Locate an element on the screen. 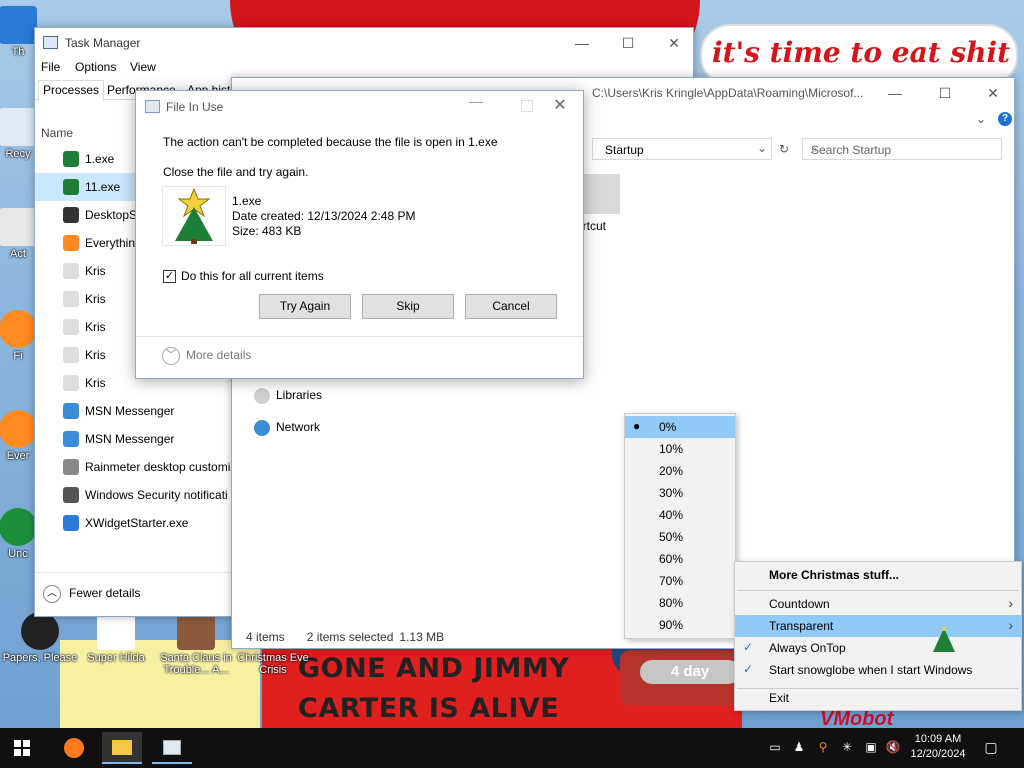 This screenshot has height=768, width=1024. more-details-button: ﹀ More details is located at coordinates (206, 356).